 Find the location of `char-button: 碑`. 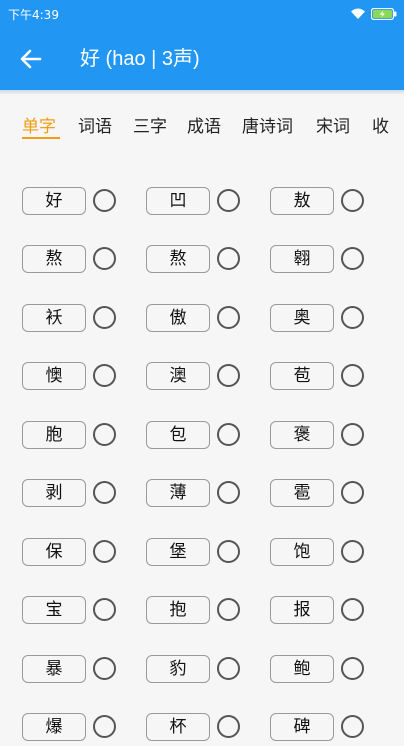

char-button: 碑 is located at coordinates (302, 727).